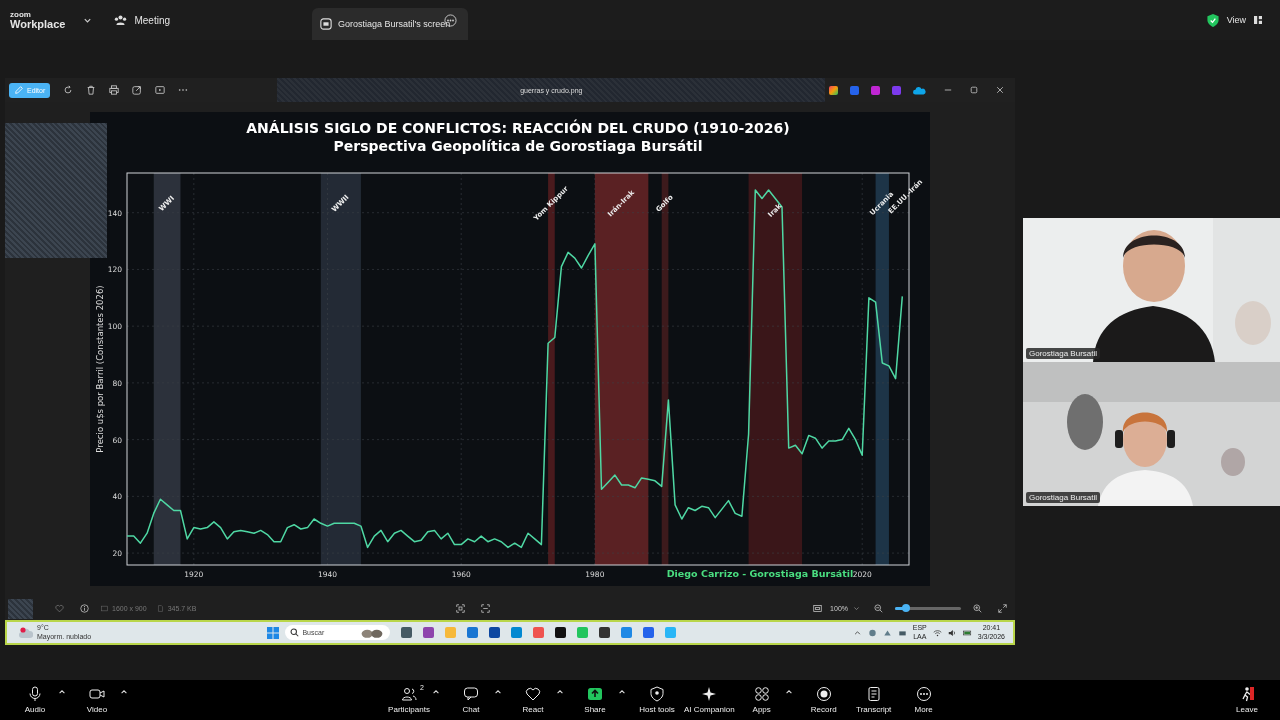 The image size is (1280, 720). Describe the element at coordinates (273, 632) in the screenshot. I see `start-icon` at that location.